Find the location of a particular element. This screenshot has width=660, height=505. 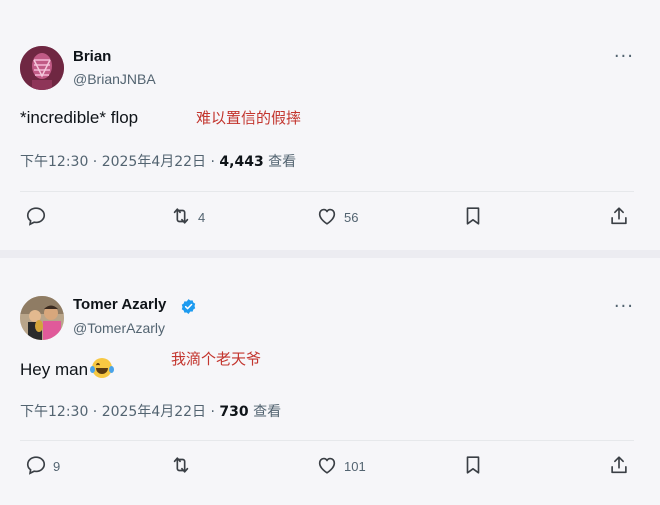

like-button: 101 is located at coordinates (341, 466).